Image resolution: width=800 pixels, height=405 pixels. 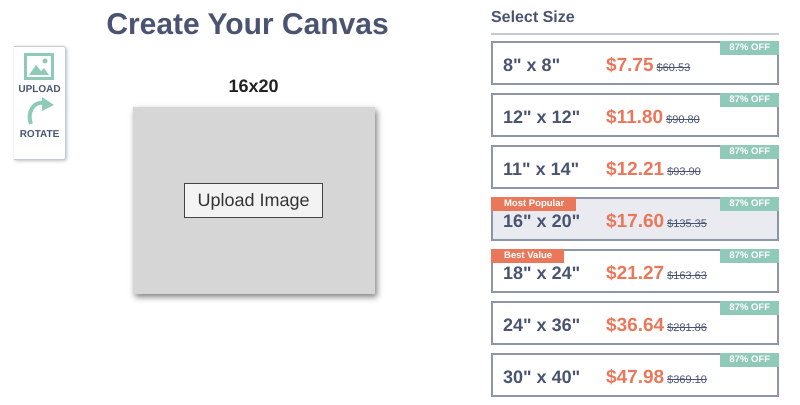 I want to click on size-label: 18" x 24", so click(x=542, y=273).